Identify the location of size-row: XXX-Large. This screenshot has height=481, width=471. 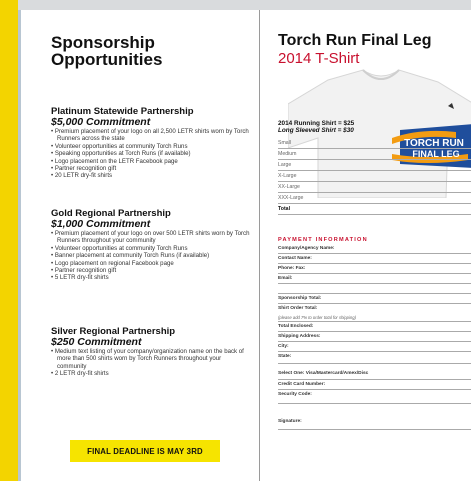
(374, 198).